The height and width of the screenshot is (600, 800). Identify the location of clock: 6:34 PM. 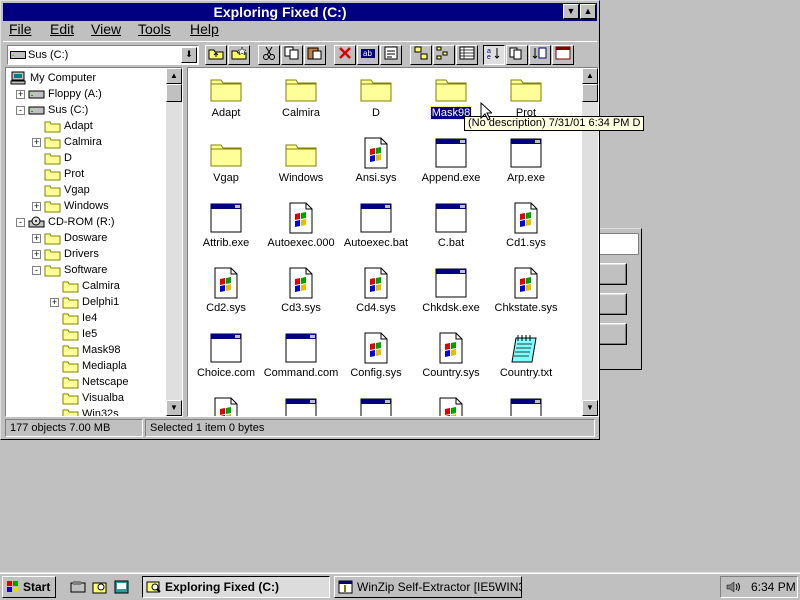
(773, 587).